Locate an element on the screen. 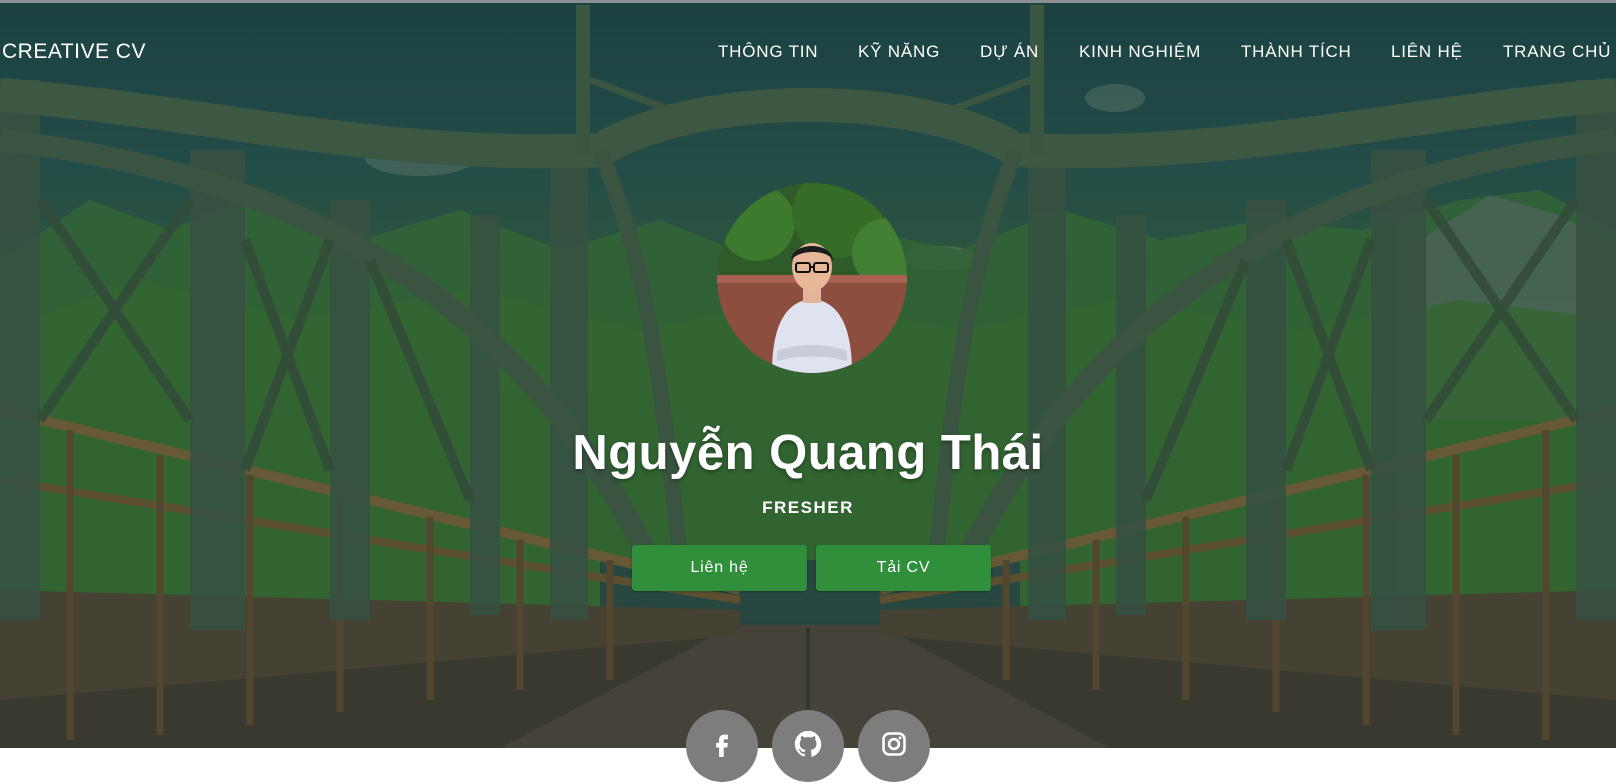  instagram-link is located at coordinates (894, 746).